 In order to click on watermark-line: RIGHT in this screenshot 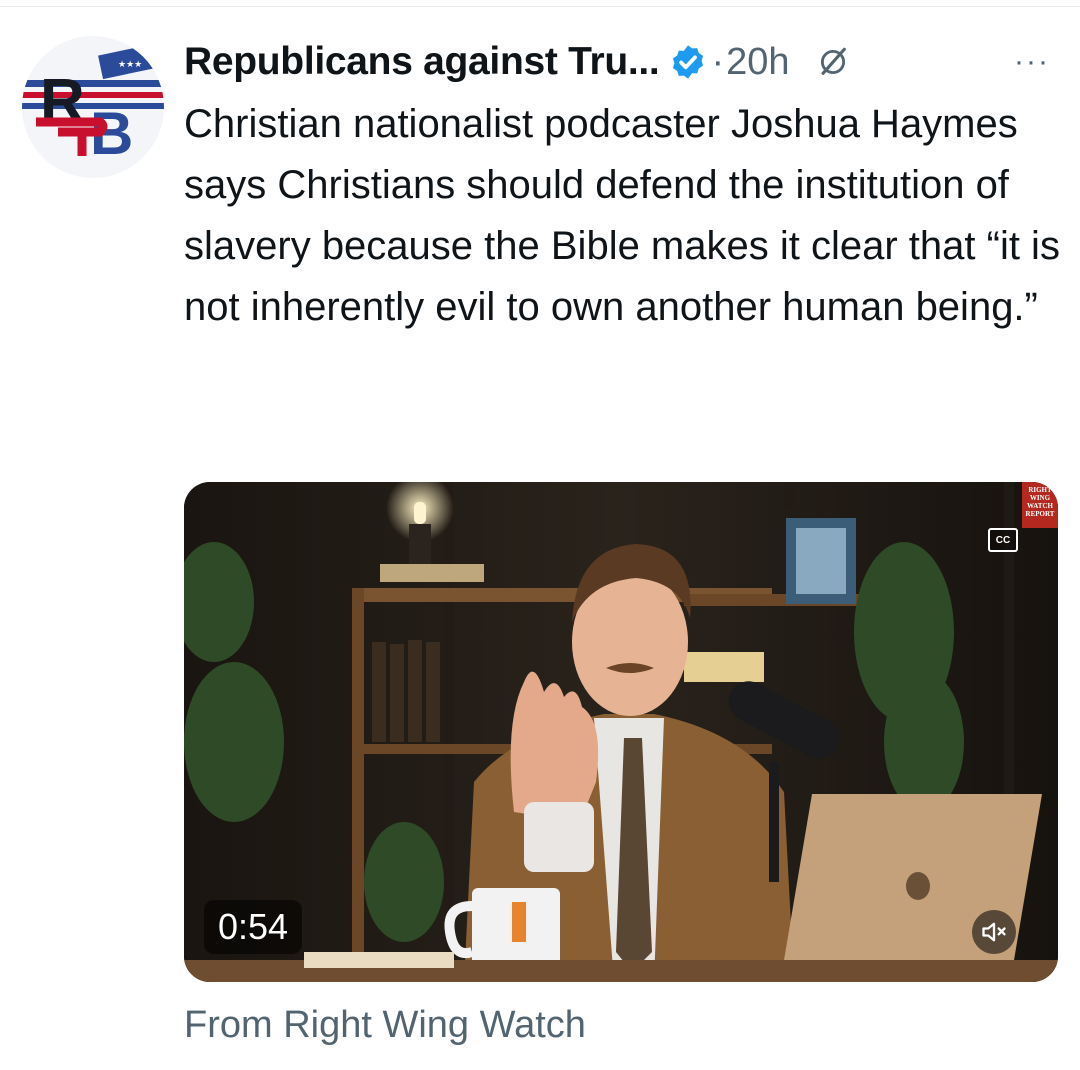, I will do `click(1040, 490)`.